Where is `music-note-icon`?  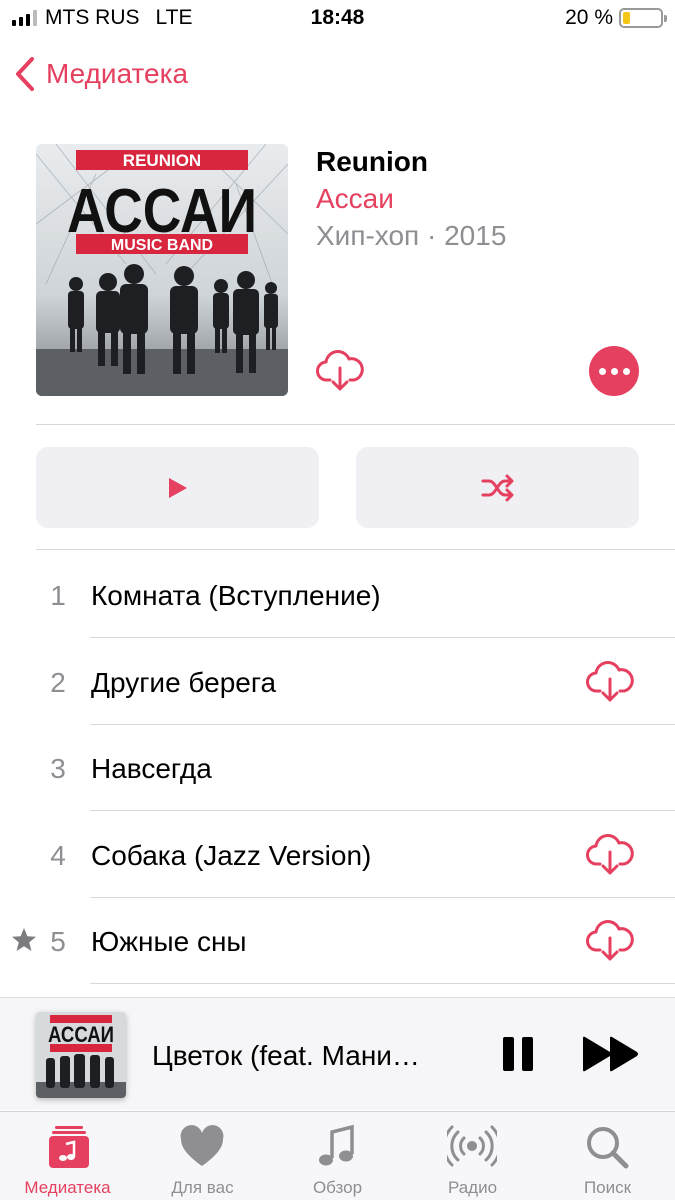 music-note-icon is located at coordinates (336, 1145).